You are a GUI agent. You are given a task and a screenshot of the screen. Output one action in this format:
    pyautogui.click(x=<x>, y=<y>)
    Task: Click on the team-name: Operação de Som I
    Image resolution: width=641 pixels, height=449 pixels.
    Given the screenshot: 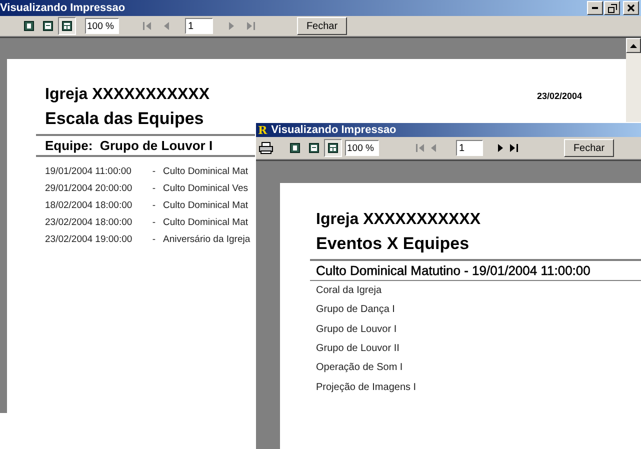 What is the action you would take?
    pyautogui.click(x=359, y=368)
    